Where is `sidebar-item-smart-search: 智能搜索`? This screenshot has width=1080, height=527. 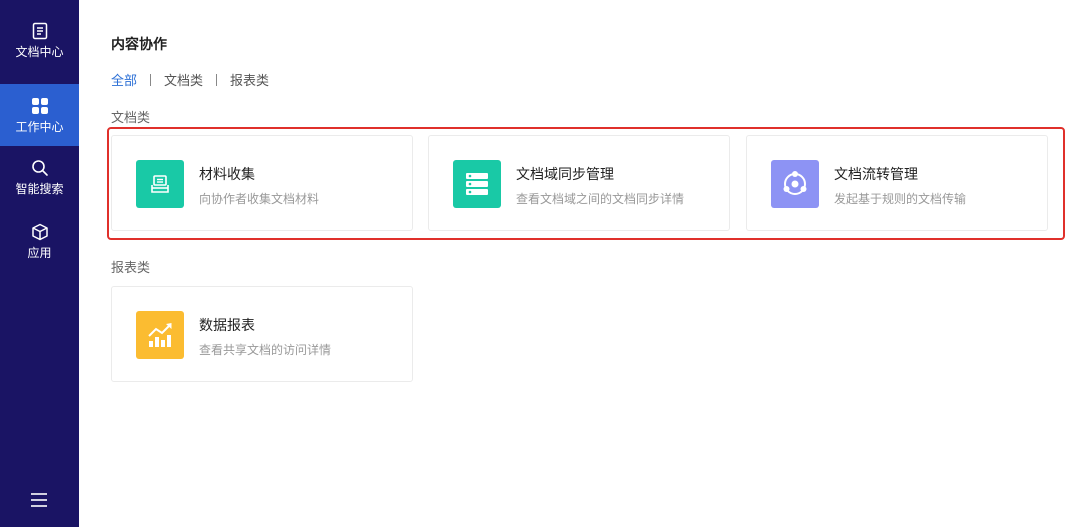 sidebar-item-smart-search: 智能搜索 is located at coordinates (39, 177).